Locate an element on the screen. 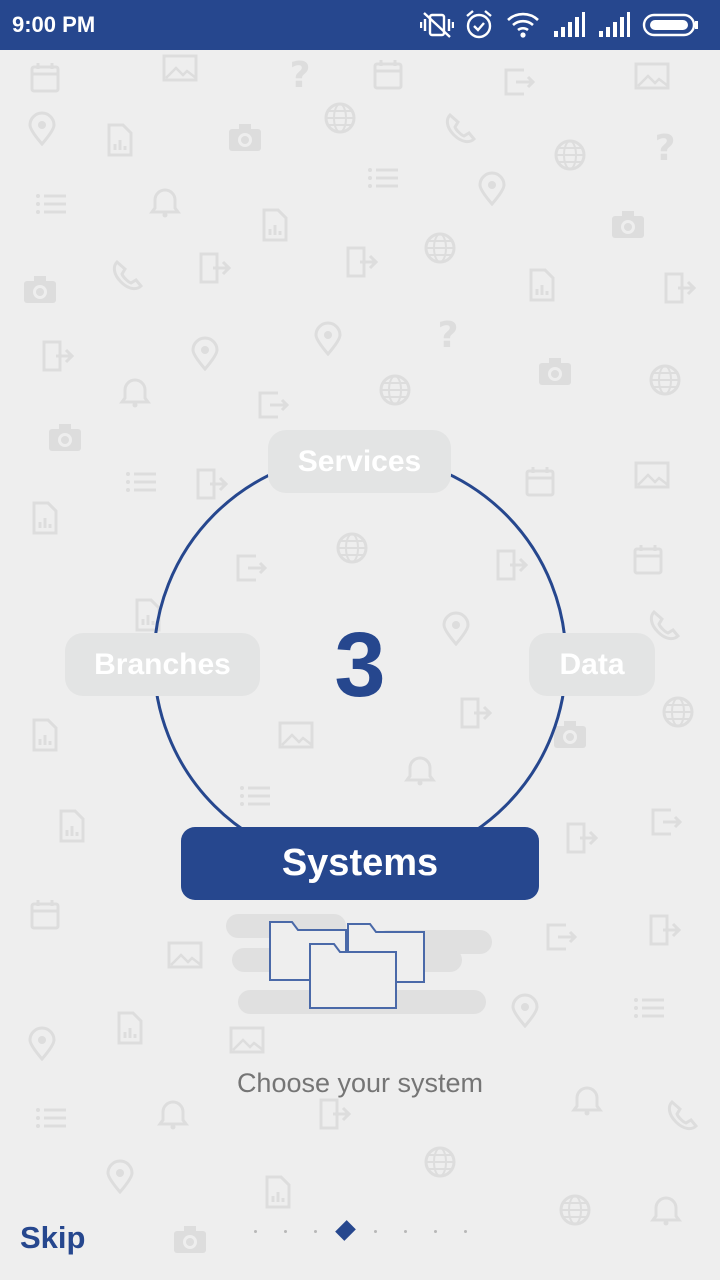 The image size is (720, 1280). wifi-icon is located at coordinates (523, 25).